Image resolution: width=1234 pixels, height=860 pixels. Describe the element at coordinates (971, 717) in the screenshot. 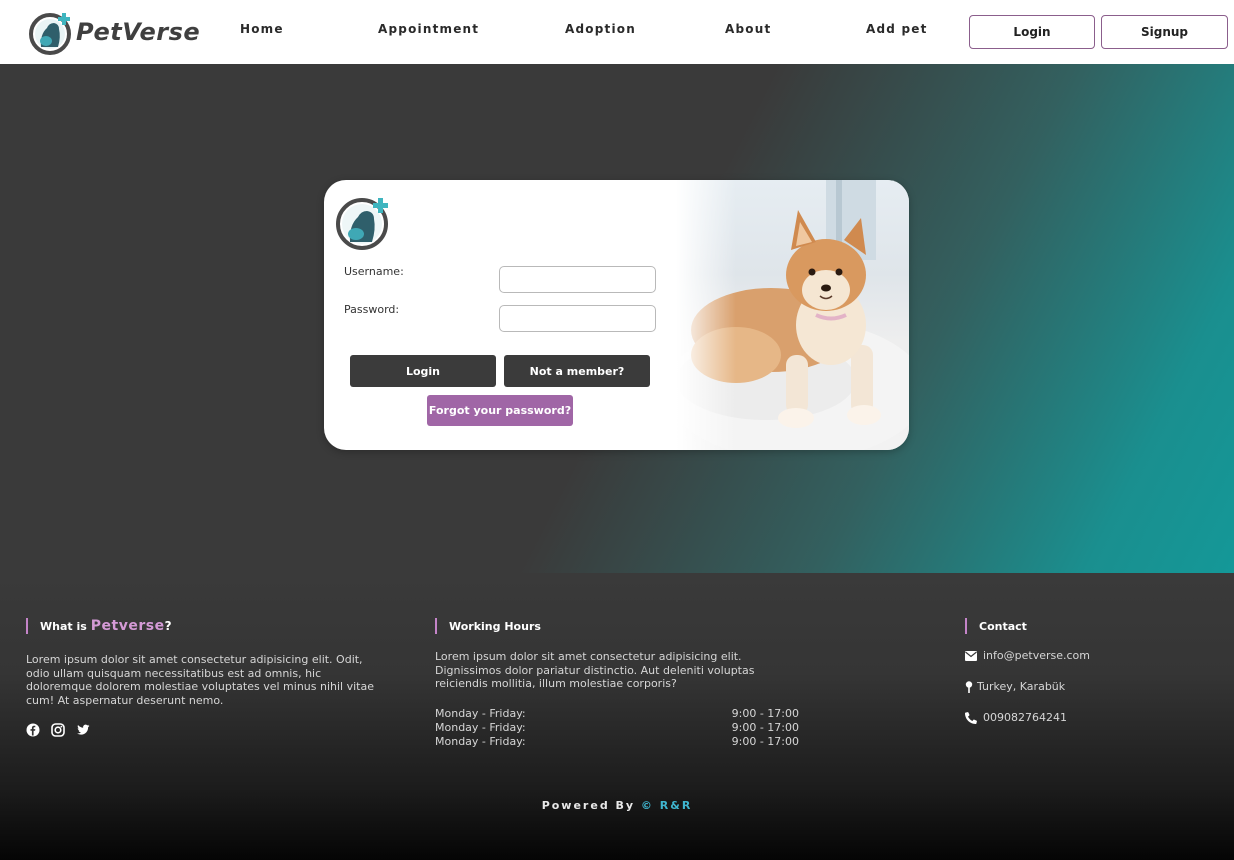

I see `phone-icon` at that location.